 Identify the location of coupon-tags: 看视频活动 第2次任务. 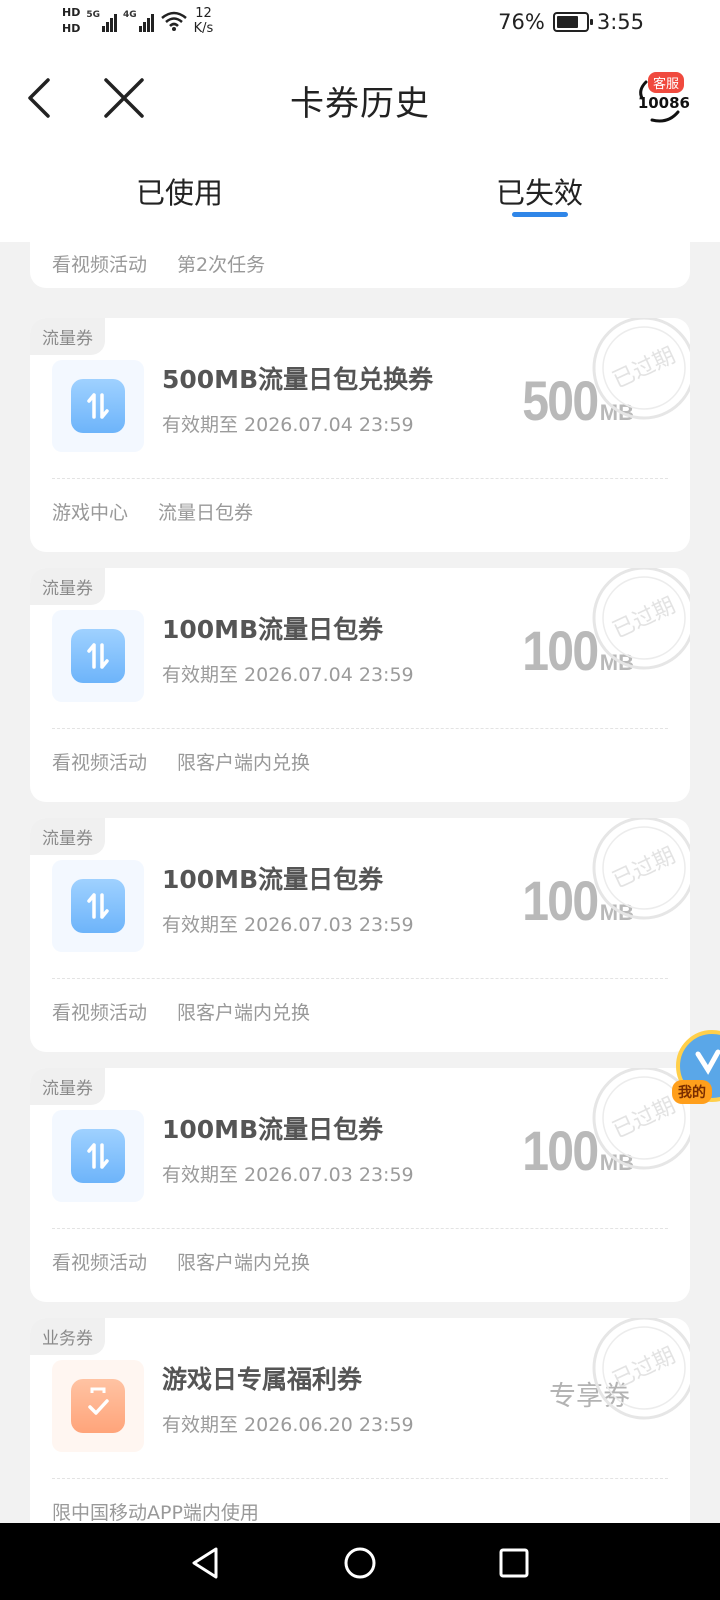
(360, 263).